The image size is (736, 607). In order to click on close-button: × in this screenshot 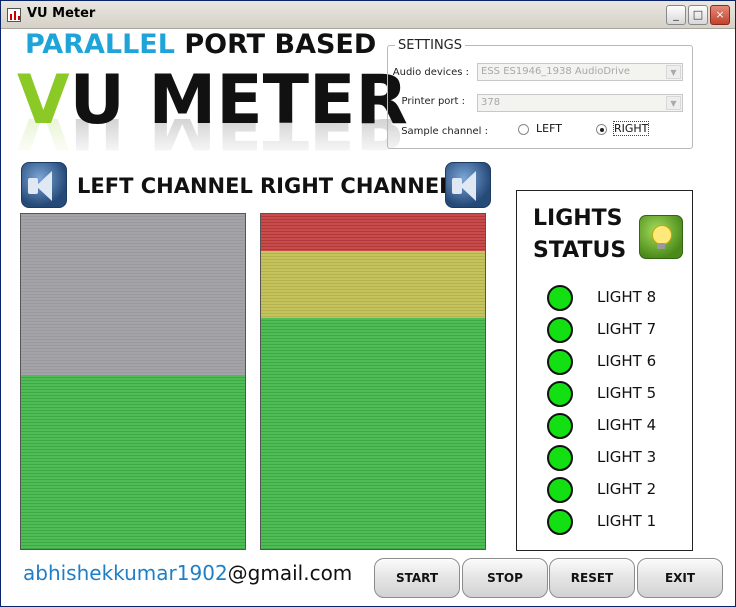, I will do `click(720, 15)`.